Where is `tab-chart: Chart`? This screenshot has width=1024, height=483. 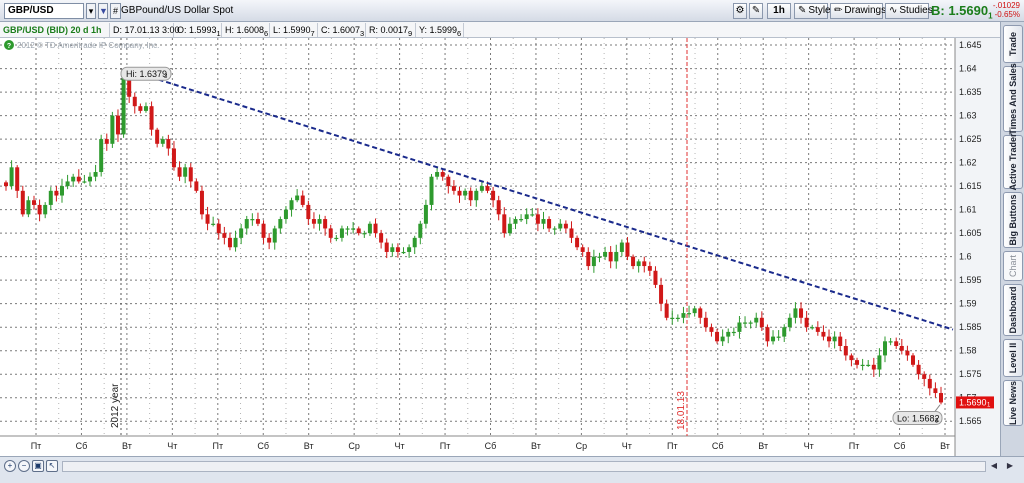
tab-chart: Chart is located at coordinates (1013, 266).